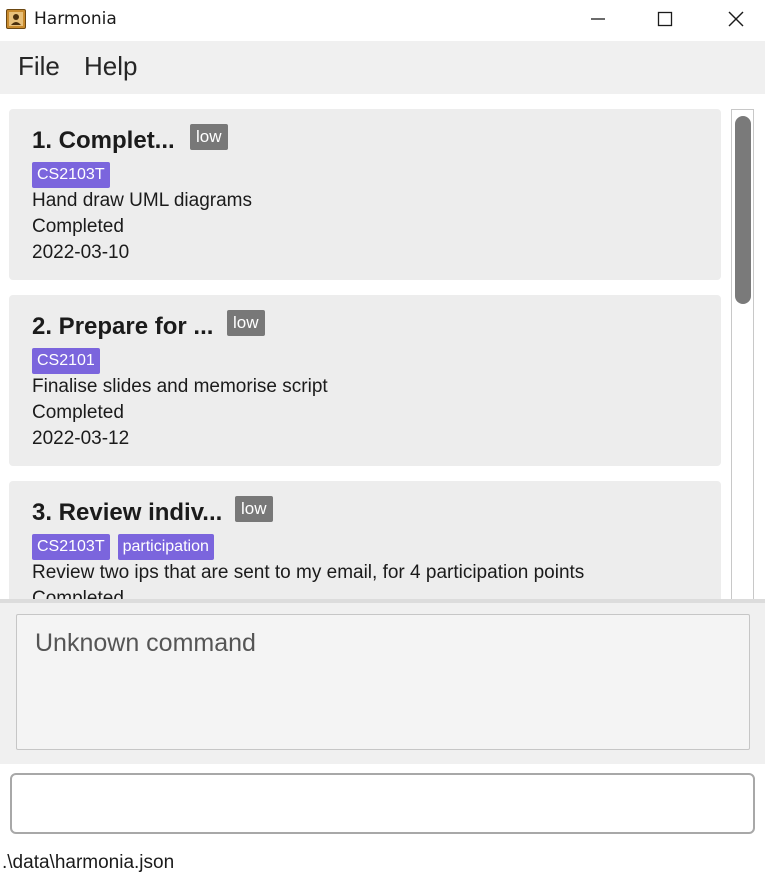  I want to click on scrollbar-thumb, so click(743, 210).